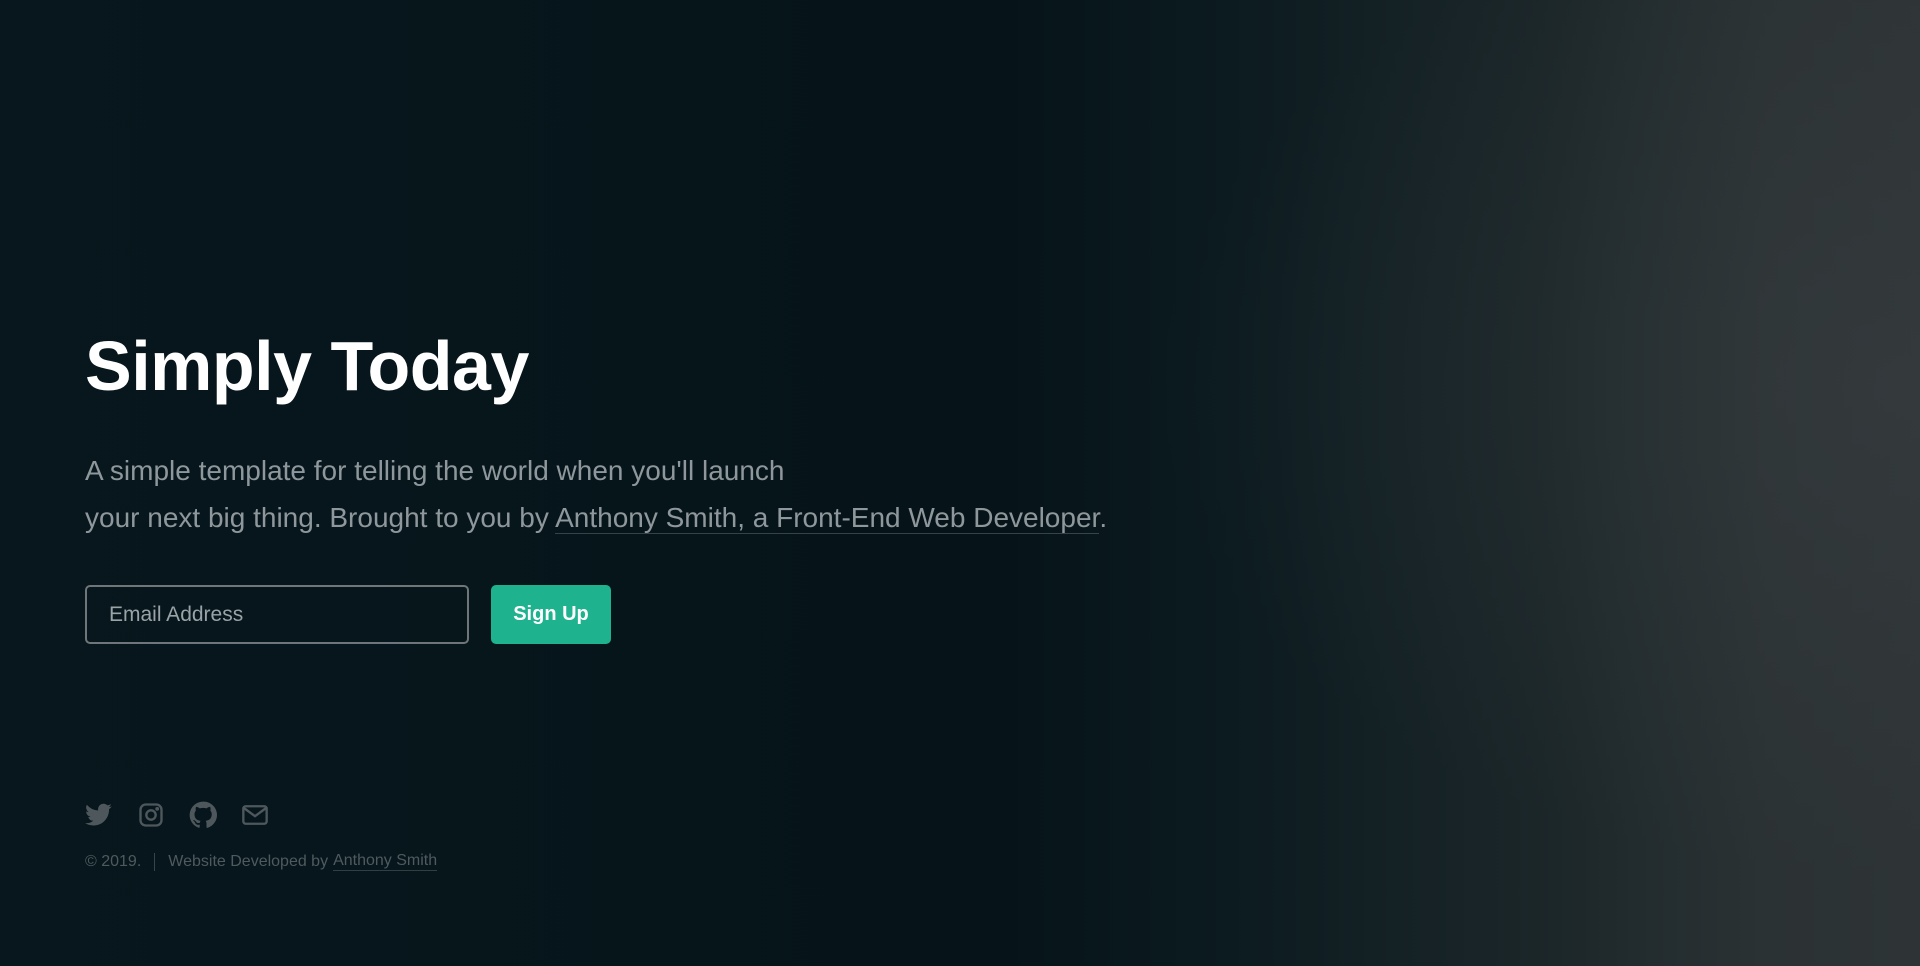 Image resolution: width=1920 pixels, height=966 pixels. Describe the element at coordinates (307, 366) in the screenshot. I see `page-title: Simply Today` at that location.